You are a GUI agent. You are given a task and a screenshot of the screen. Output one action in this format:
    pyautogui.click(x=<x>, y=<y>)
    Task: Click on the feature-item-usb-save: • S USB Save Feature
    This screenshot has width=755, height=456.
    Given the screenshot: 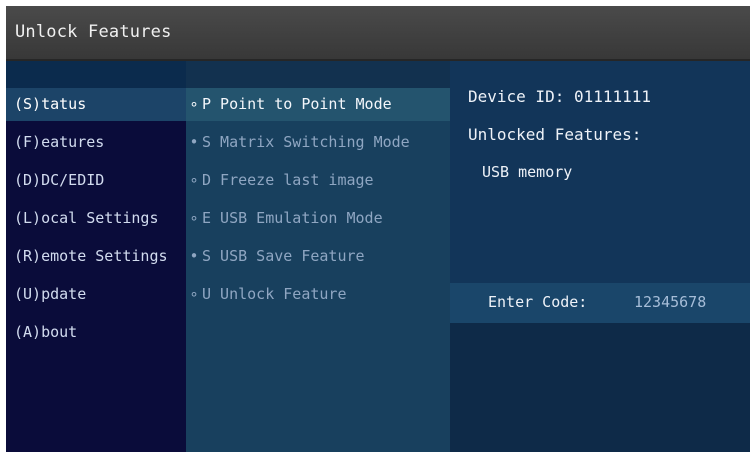 What is the action you would take?
    pyautogui.click(x=318, y=256)
    